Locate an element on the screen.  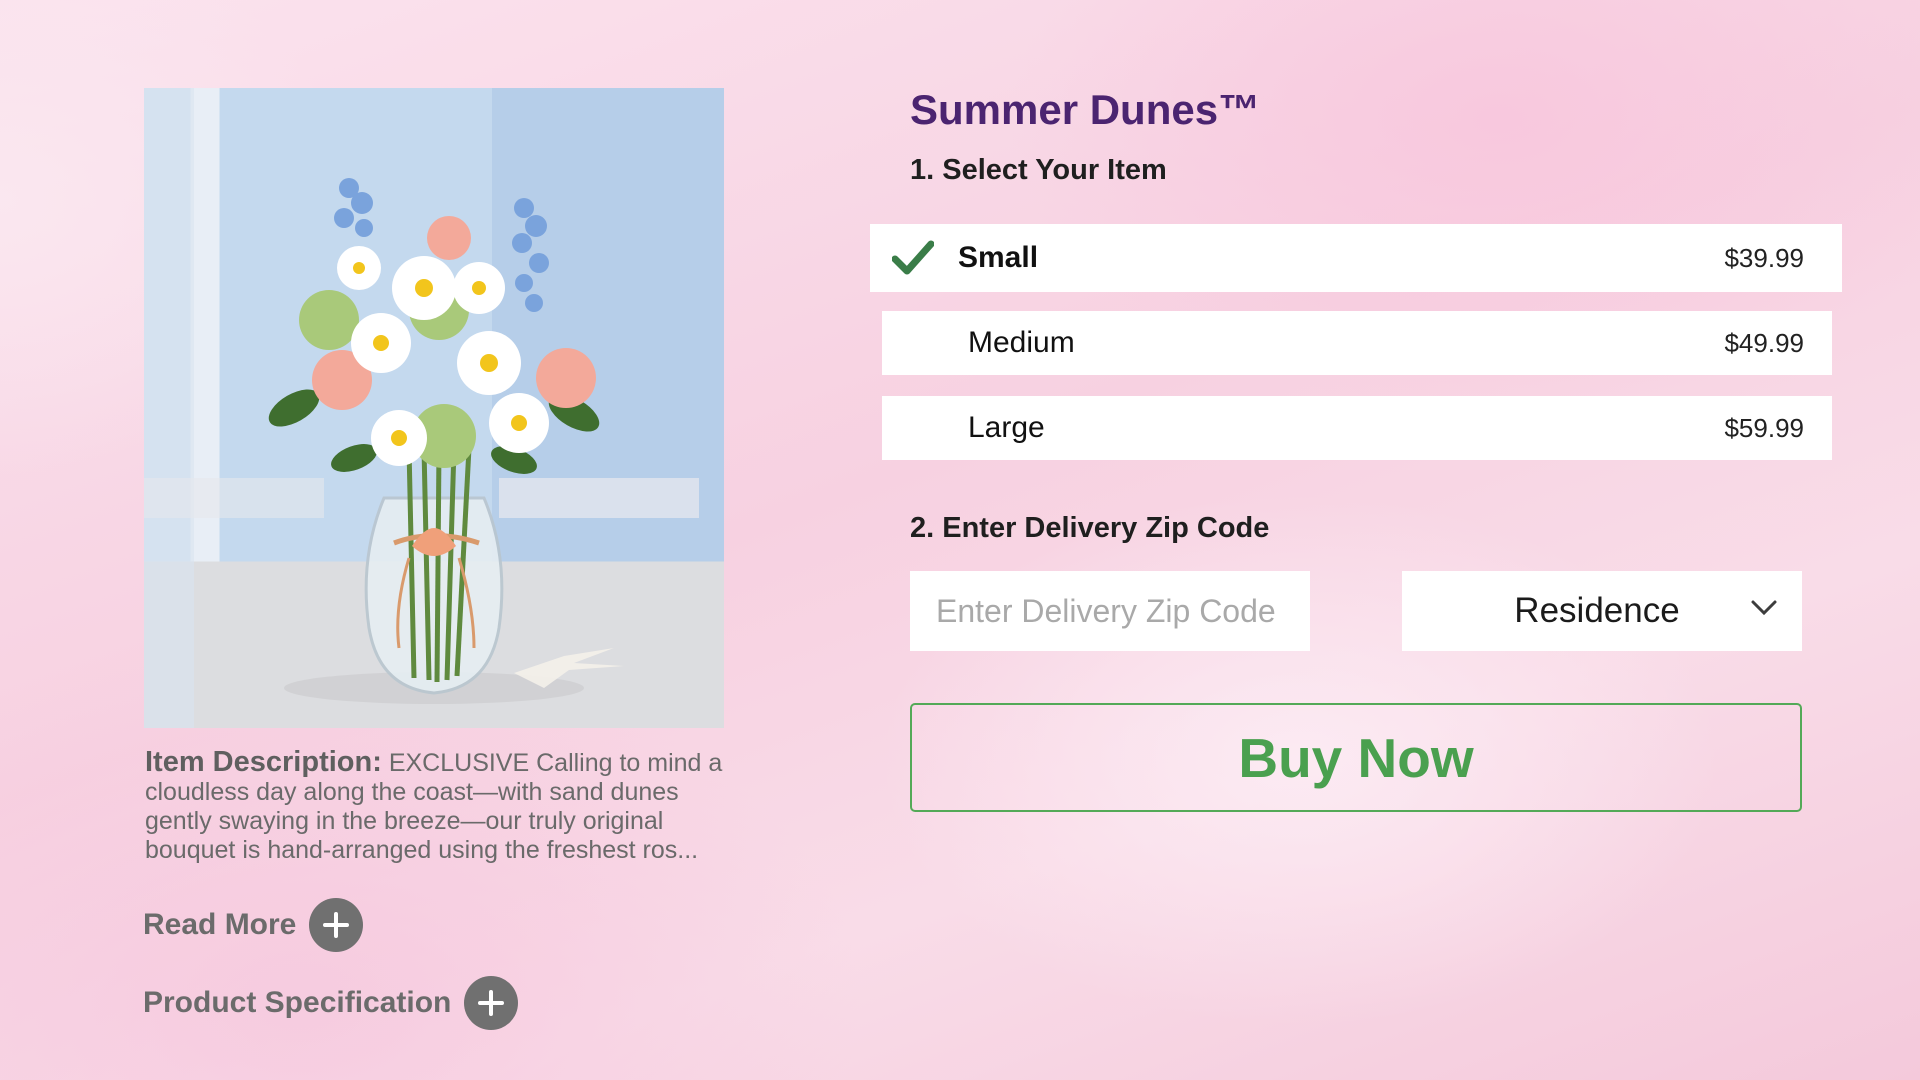
step2-label: 2. Enter Delivery Zip Code is located at coordinates (1090, 528).